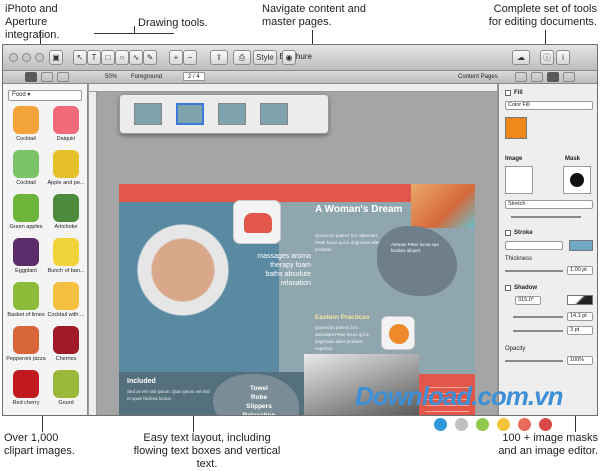 This screenshot has height=471, width=600. Describe the element at coordinates (66, 227) in the screenshot. I see `clipart-label: Artichoke` at that location.